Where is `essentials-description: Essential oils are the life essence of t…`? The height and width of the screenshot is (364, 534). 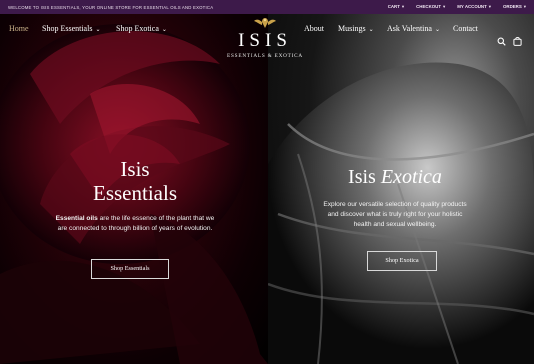
essentials-description: Essential oils are the life essence of t… is located at coordinates (135, 223).